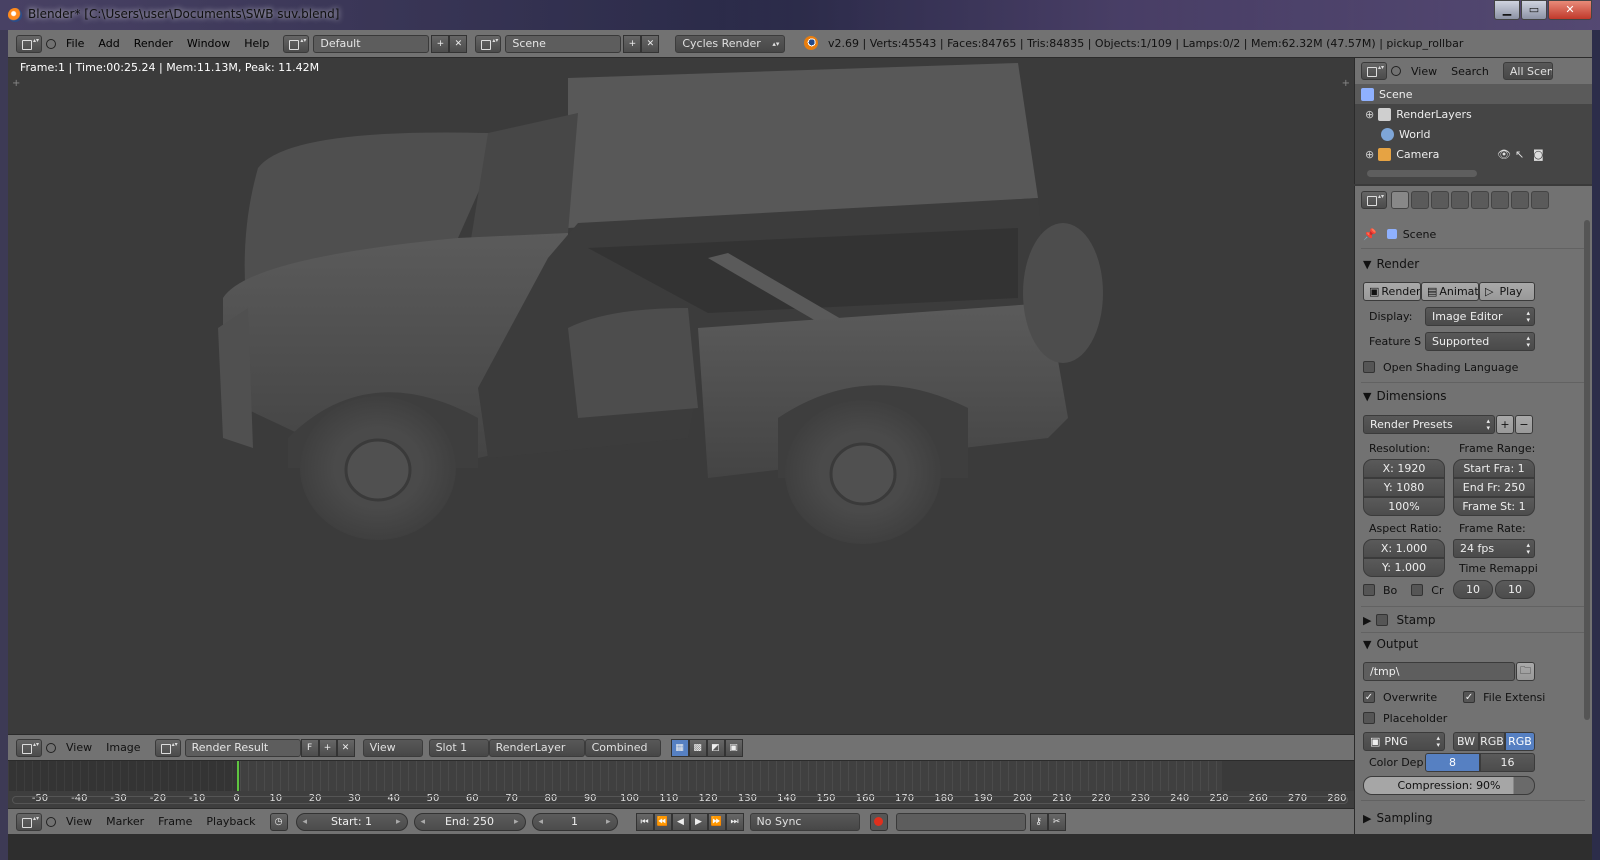 The width and height of the screenshot is (1600, 860). What do you see at coordinates (1374, 71) in the screenshot?
I see `outliner-editor-type-icon` at bounding box center [1374, 71].